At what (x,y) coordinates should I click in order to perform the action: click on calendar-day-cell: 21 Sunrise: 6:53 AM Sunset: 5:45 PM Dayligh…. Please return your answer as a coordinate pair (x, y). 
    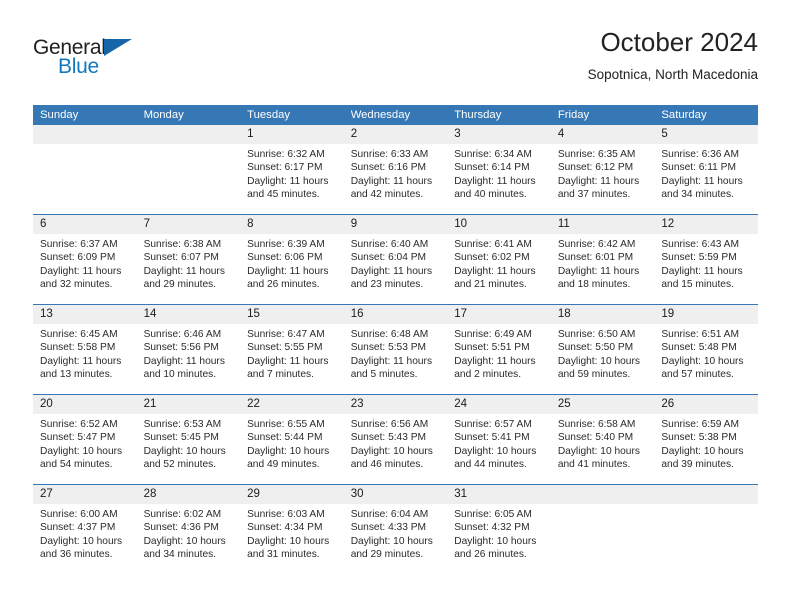
    Looking at the image, I should click on (188, 439).